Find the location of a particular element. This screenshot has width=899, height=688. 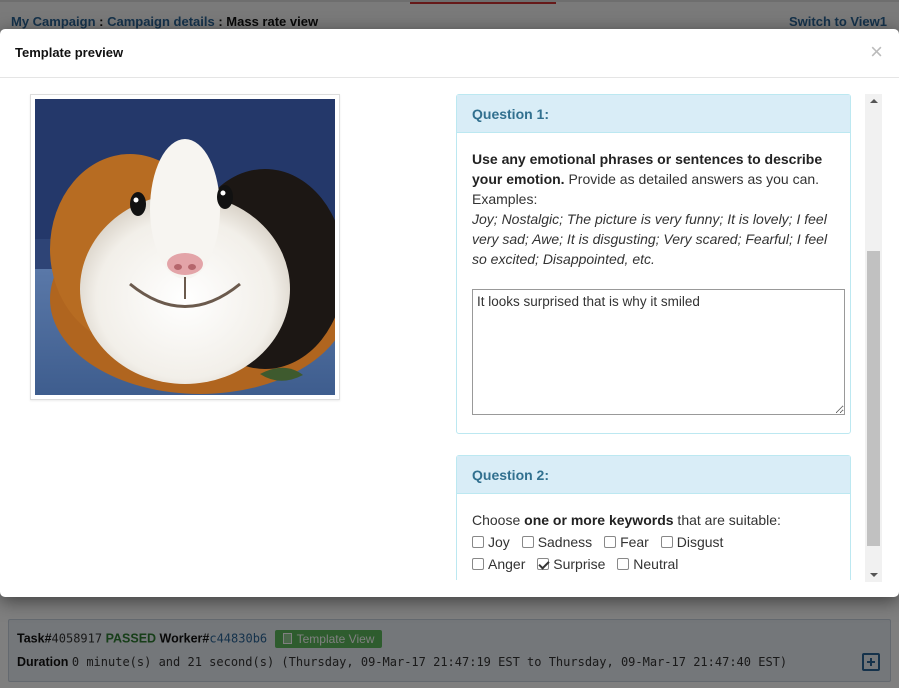

keywords-row-2: Anger Surprise Neutral is located at coordinates (653, 564).